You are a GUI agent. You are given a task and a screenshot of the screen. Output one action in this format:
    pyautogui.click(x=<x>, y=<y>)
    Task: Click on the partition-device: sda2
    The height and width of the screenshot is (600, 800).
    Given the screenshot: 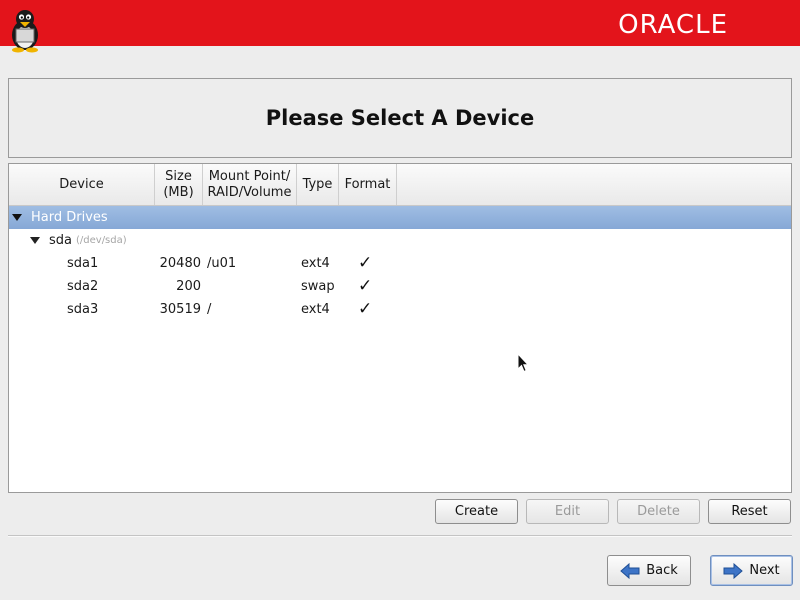 What is the action you would take?
    pyautogui.click(x=83, y=286)
    